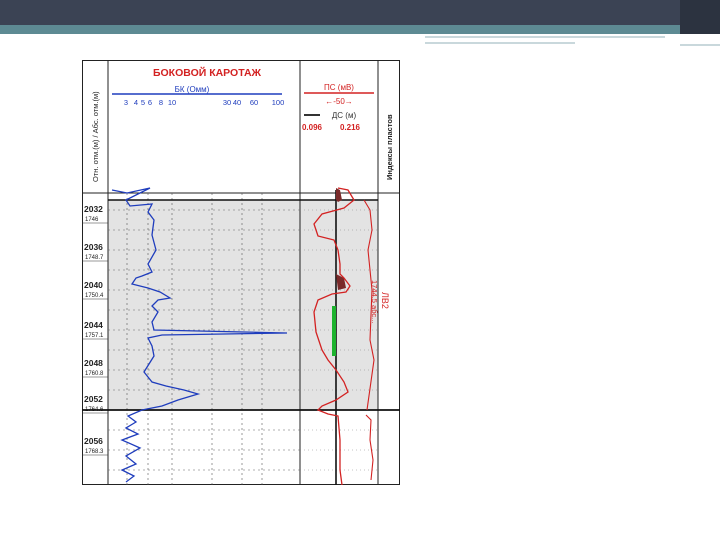 This screenshot has width=720, height=540. Describe the element at coordinates (360, 29) in the screenshot. I see `slide-accent-band` at that location.